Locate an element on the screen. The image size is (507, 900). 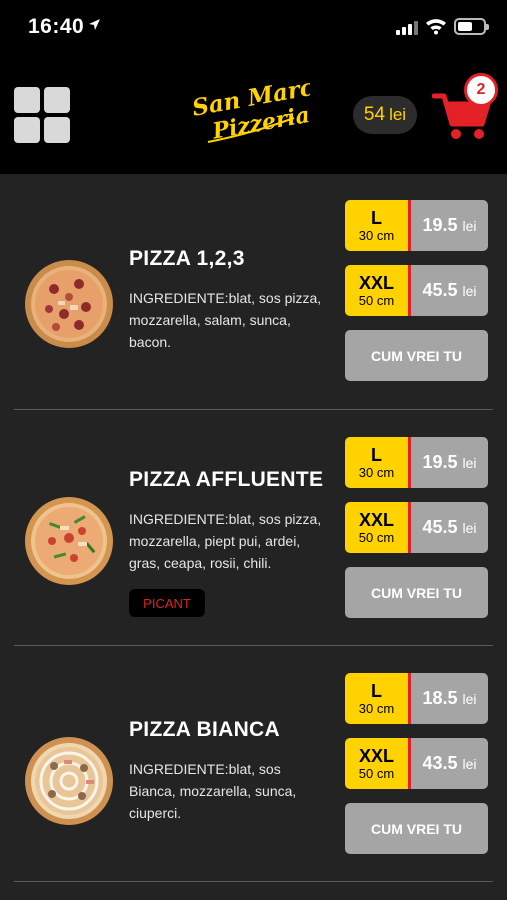
cellular-signal-icon is located at coordinates (407, 27).